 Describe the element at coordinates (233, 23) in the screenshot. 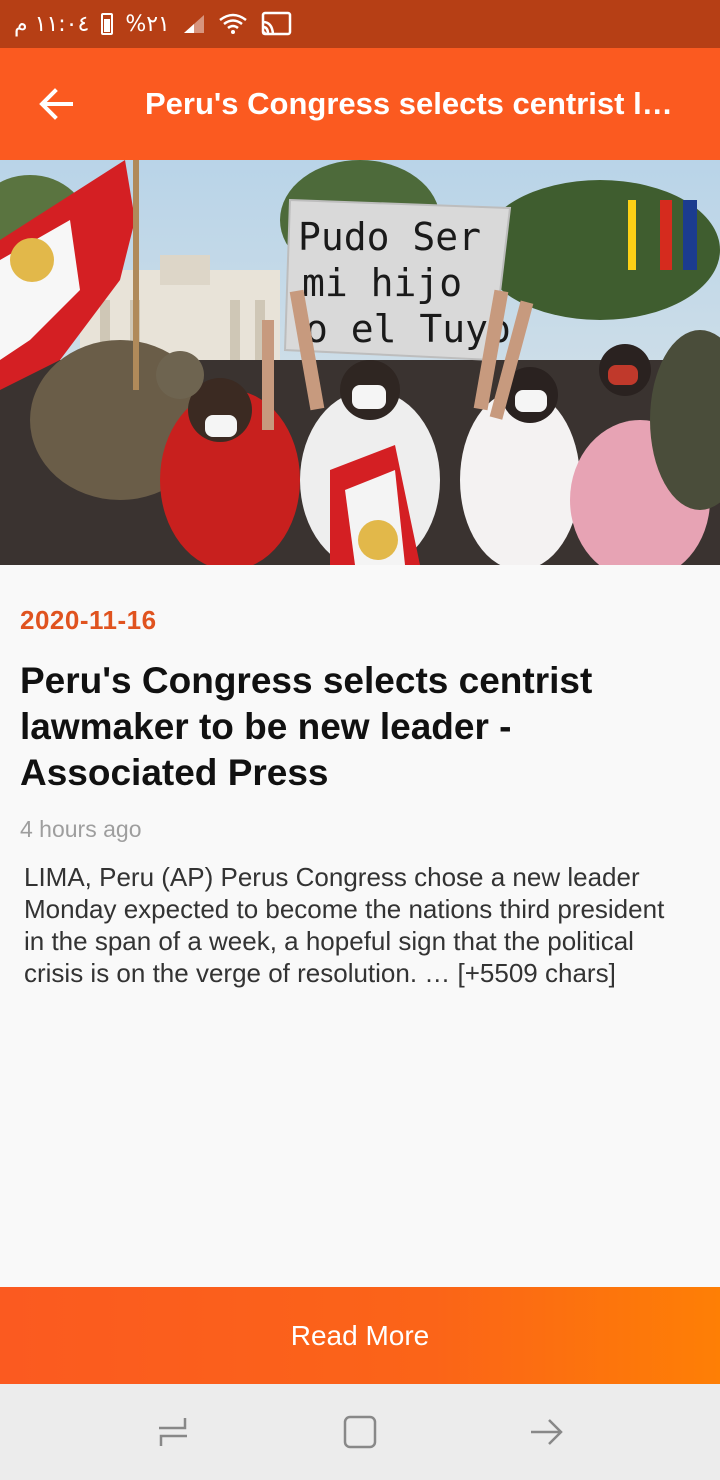

I see `wifi-icon` at that location.